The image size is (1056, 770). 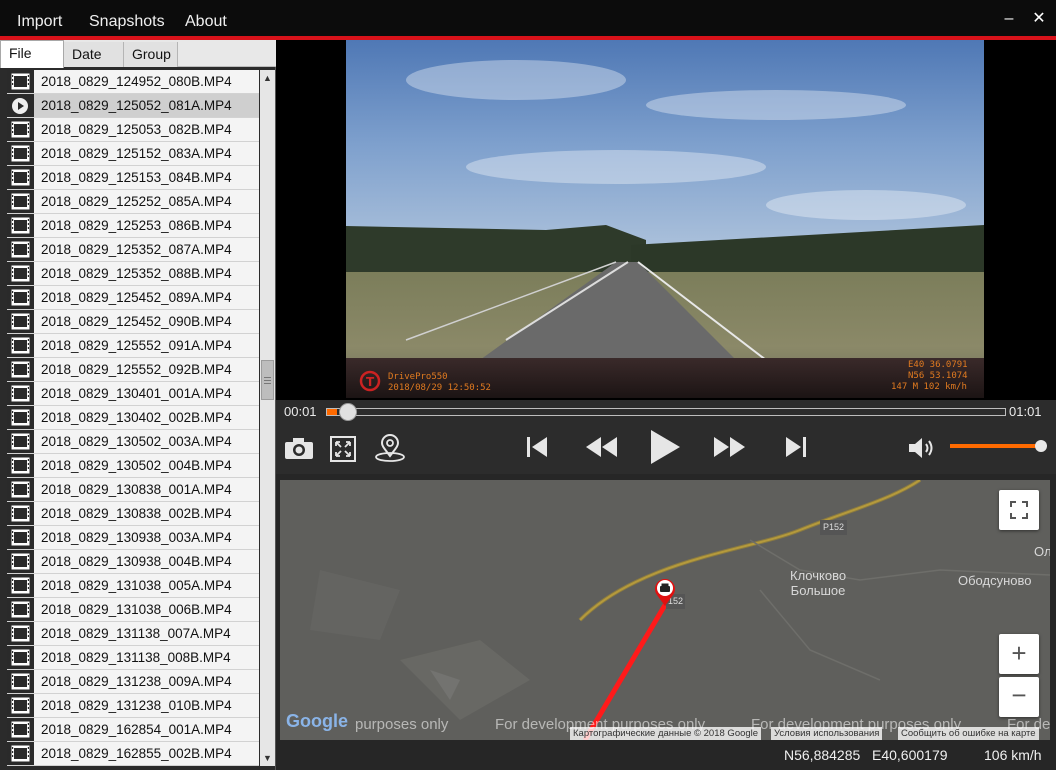 I want to click on current-time: 00:01, so click(x=300, y=411).